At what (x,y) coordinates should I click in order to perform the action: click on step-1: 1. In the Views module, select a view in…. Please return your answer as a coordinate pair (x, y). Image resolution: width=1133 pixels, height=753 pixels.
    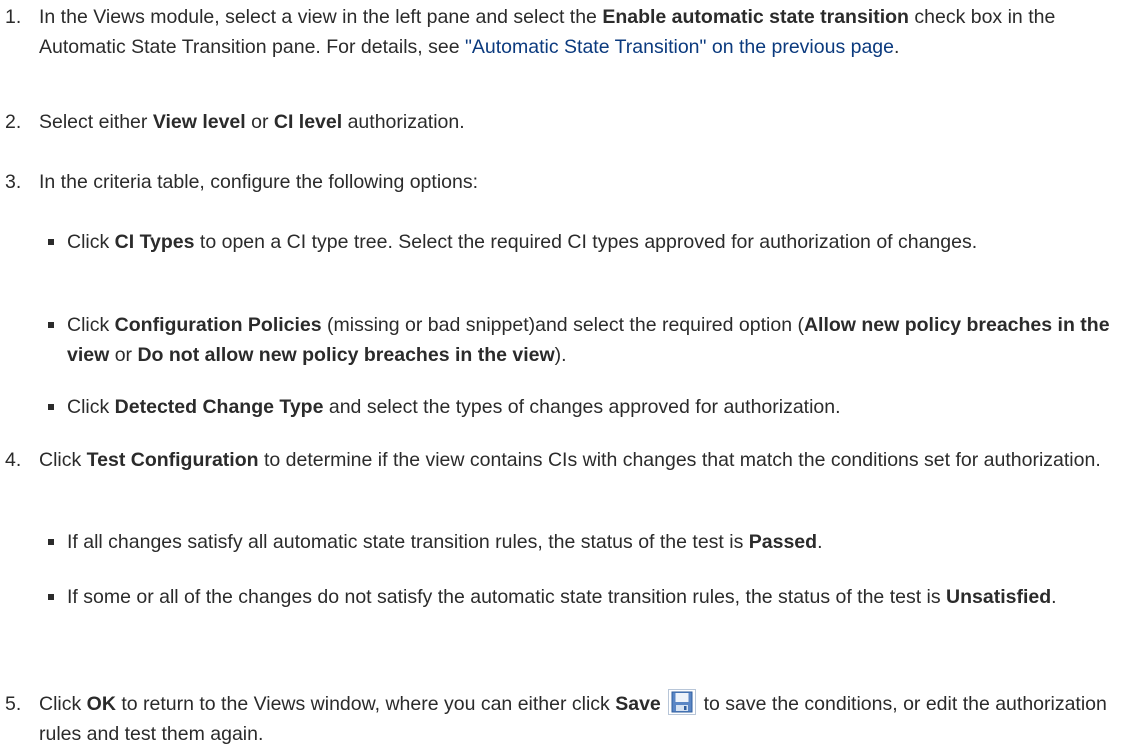
    Looking at the image, I should click on (560, 32).